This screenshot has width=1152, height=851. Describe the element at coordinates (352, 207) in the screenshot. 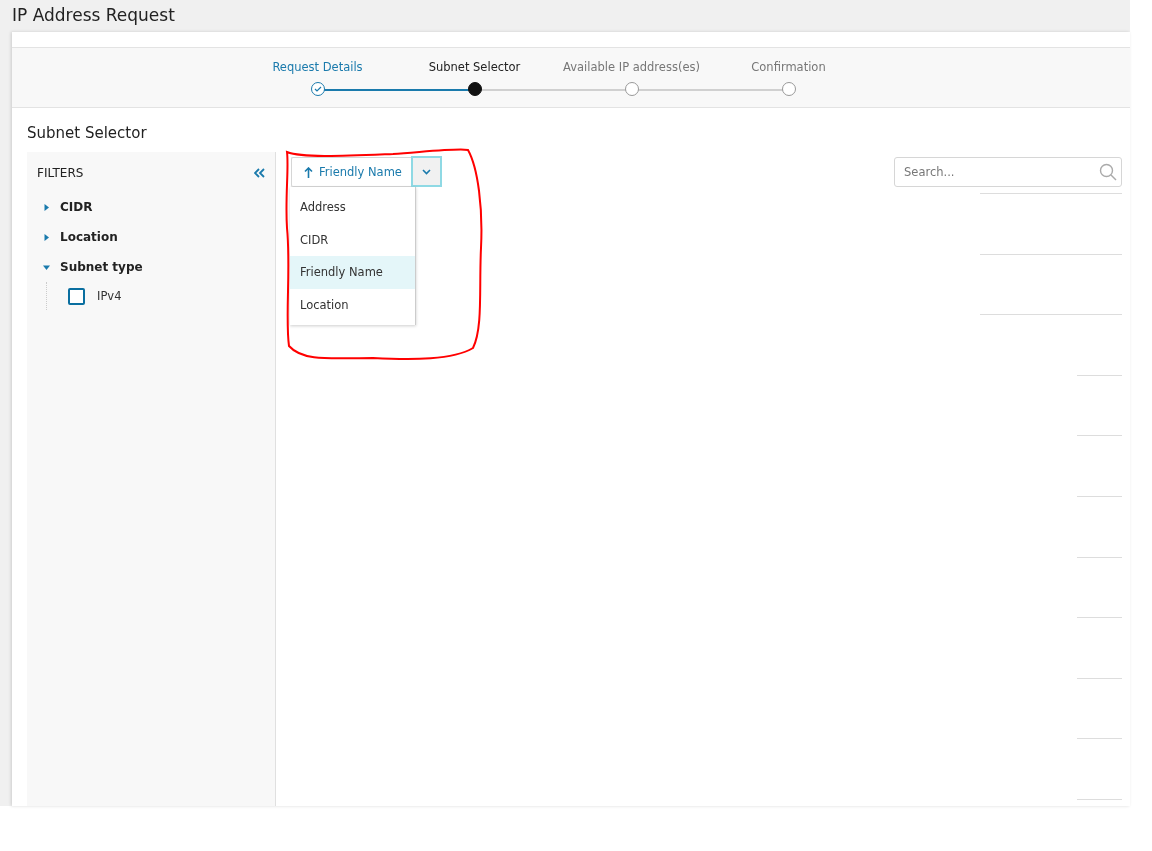

I see `menu-item: Address` at that location.